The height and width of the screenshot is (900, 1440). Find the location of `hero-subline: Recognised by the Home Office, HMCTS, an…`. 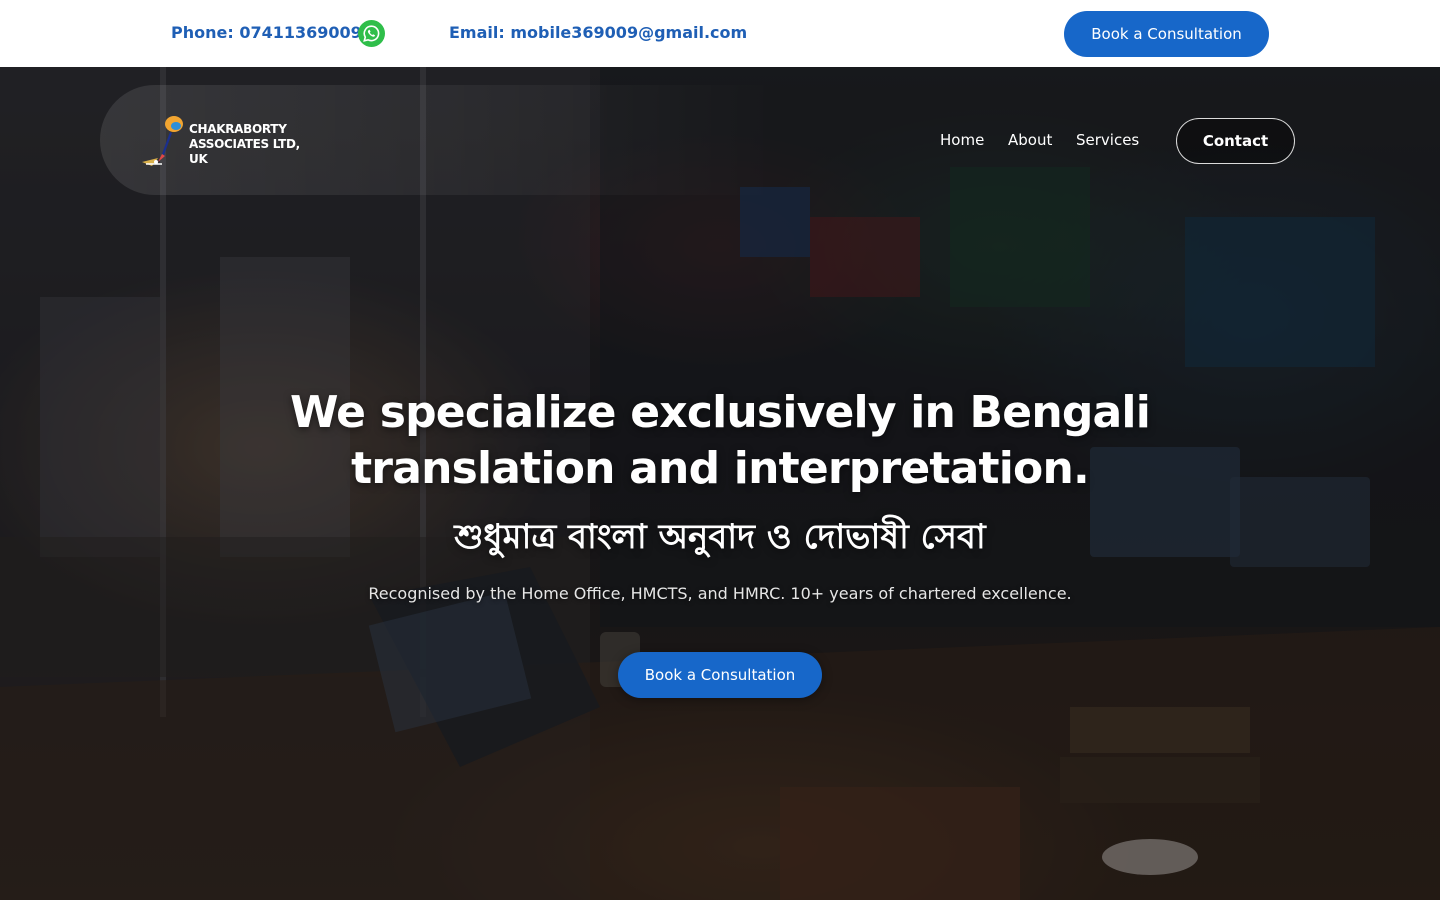

hero-subline: Recognised by the Home Office, HMCTS, an… is located at coordinates (720, 593).